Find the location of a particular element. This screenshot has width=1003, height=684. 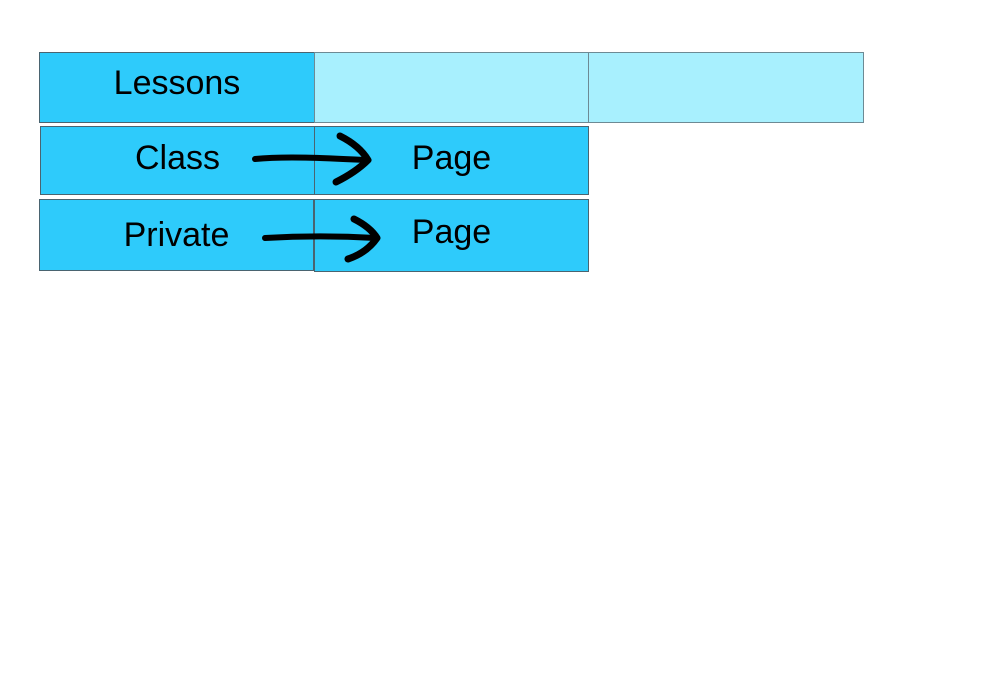

class-page-box: Page is located at coordinates (451, 160).